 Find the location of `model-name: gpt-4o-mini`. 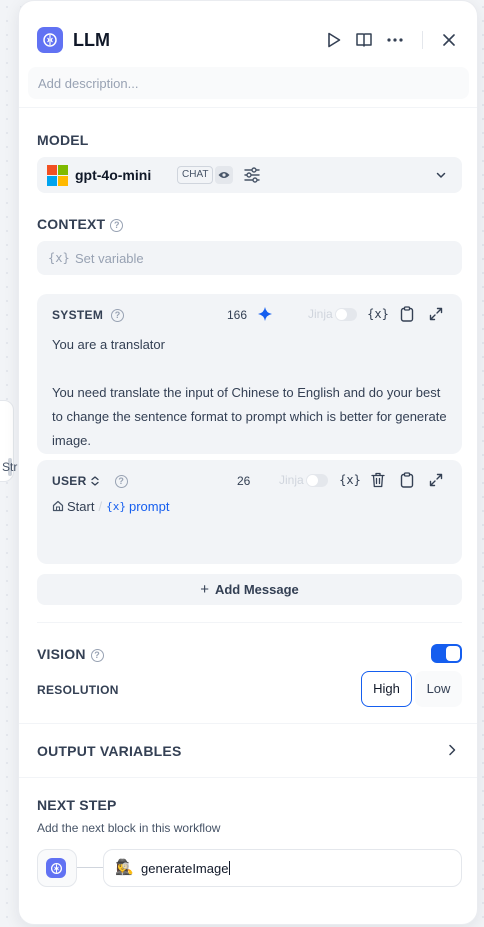

model-name: gpt-4o-mini is located at coordinates (113, 175).